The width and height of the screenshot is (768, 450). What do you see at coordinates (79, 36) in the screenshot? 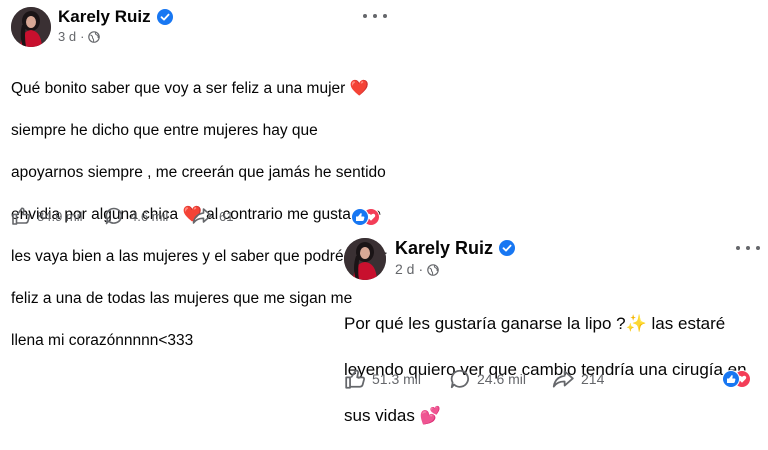
I see `post-meta: 3 d ·` at bounding box center [79, 36].